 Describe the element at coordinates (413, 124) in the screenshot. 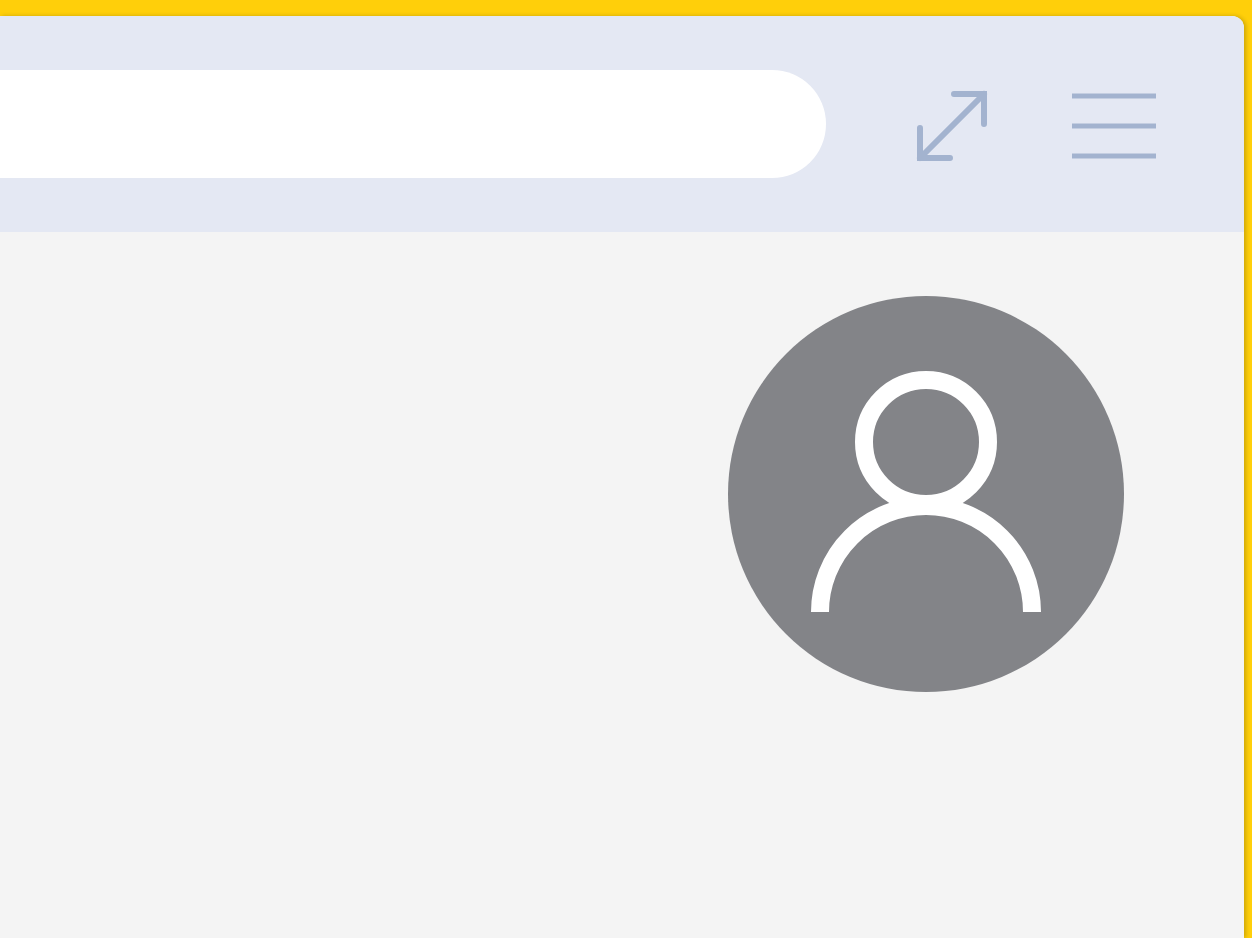

I see `address-field` at that location.